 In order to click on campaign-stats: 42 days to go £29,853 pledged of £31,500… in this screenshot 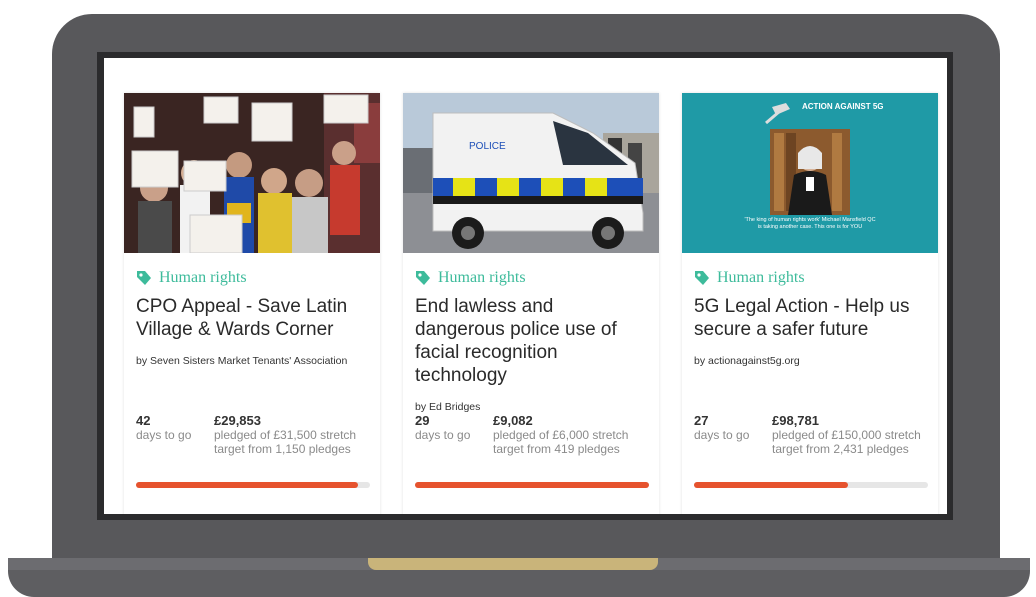, I will do `click(255, 434)`.